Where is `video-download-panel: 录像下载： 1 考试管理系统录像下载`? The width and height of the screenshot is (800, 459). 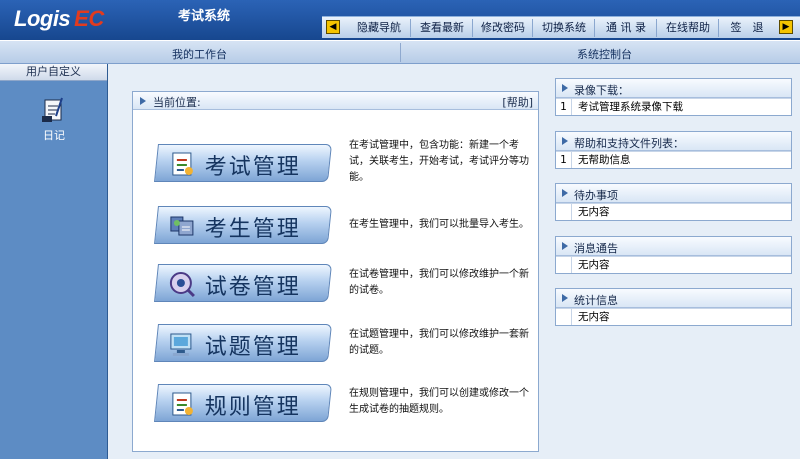 video-download-panel: 录像下载： 1 考试管理系统录像下载 is located at coordinates (673, 97).